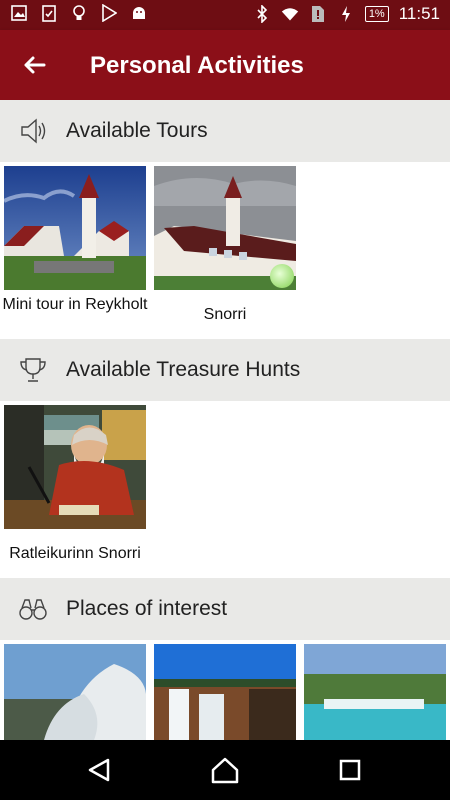 This screenshot has width=450, height=800. What do you see at coordinates (75, 692) in the screenshot?
I see `place-thumbnail-geyser` at bounding box center [75, 692].